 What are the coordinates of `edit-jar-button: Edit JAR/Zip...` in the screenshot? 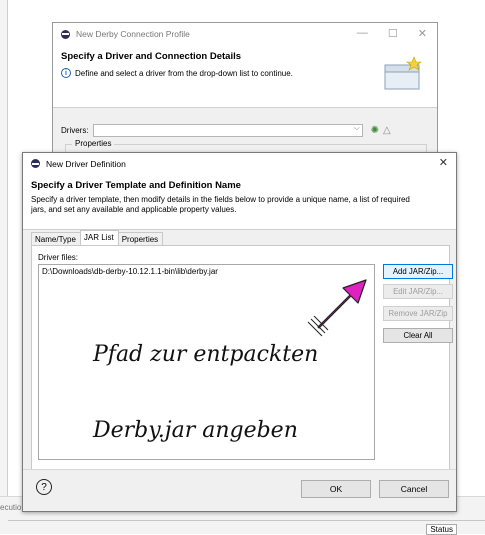 It's located at (418, 291).